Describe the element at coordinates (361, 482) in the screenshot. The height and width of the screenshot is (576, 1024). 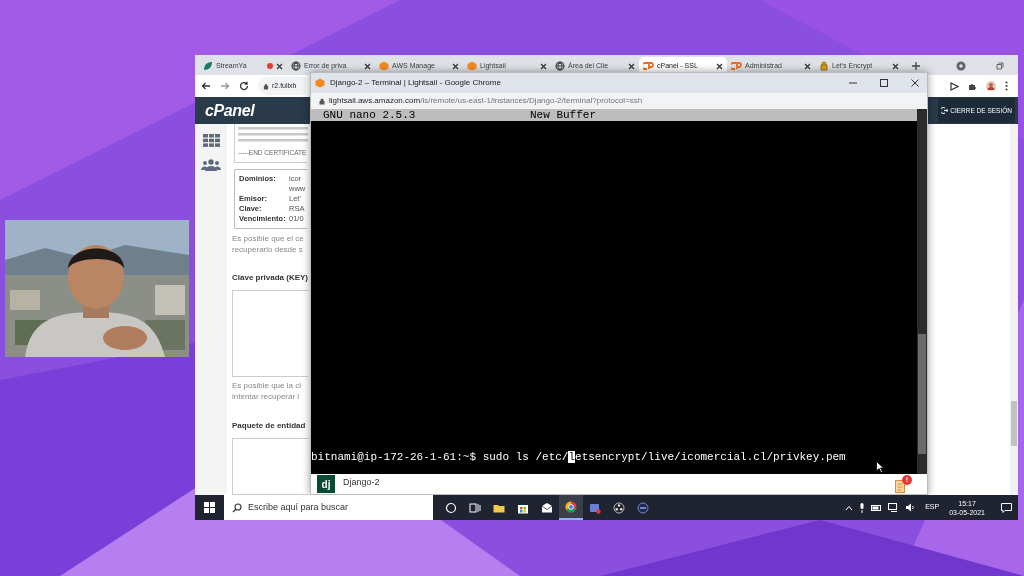
I see `instance-name: Django-2` at that location.